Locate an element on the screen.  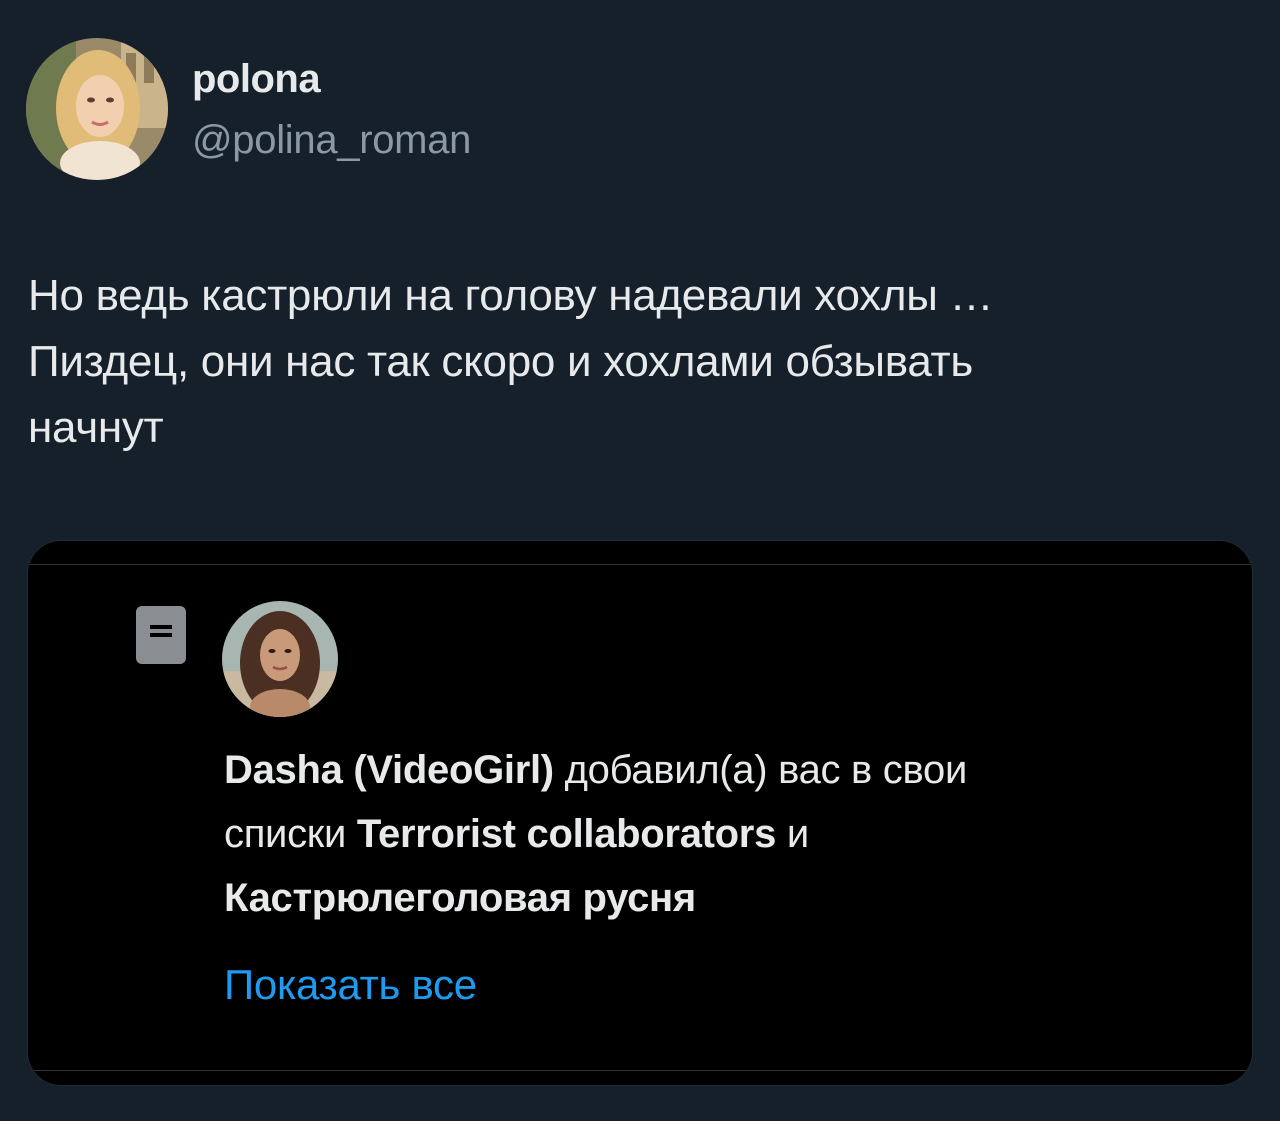
action-text: добавил(а) вас в свои is located at coordinates (760, 770).